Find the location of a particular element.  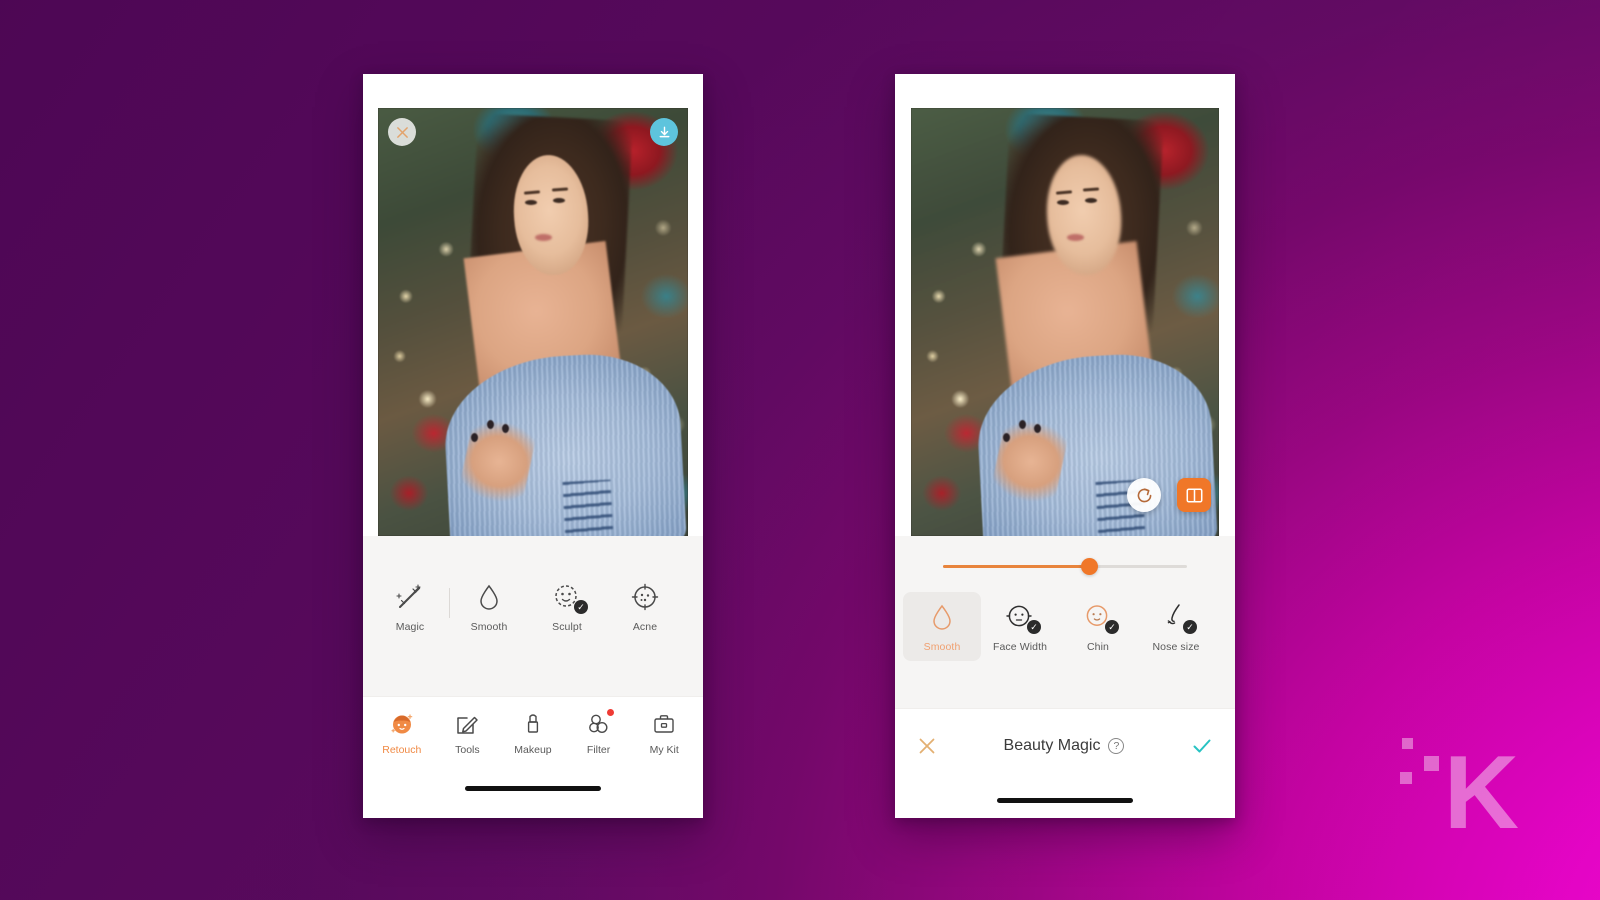

retouch-tool-panel: Magic Smooth ✓ Sculpt Acne is located at coordinates (533, 616).